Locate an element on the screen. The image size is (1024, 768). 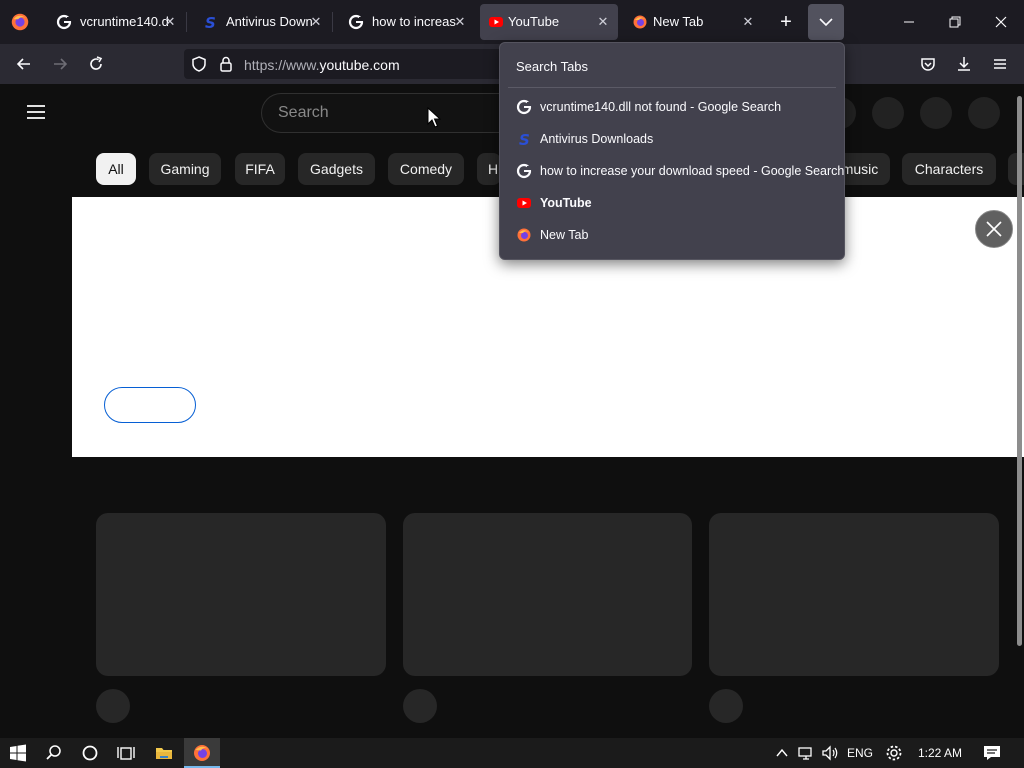
close-window-button is located at coordinates (1001, 22).